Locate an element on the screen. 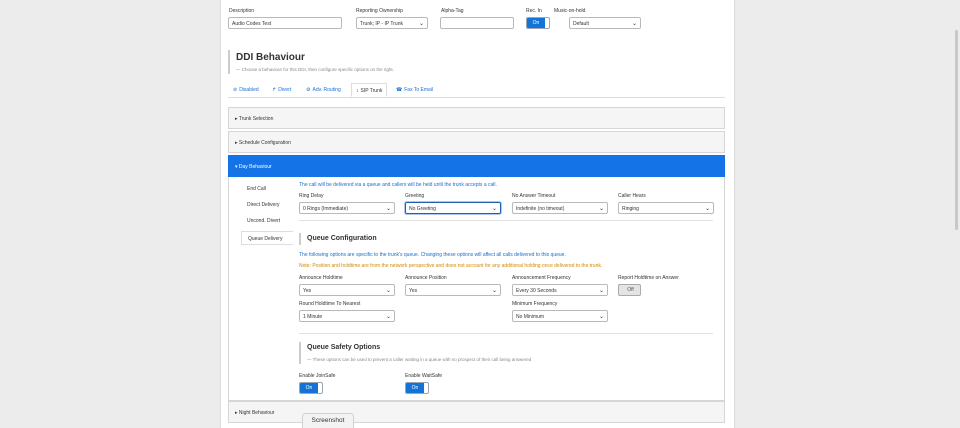  section-day-behaviour: ▾ Day Behaviour is located at coordinates (476, 166).